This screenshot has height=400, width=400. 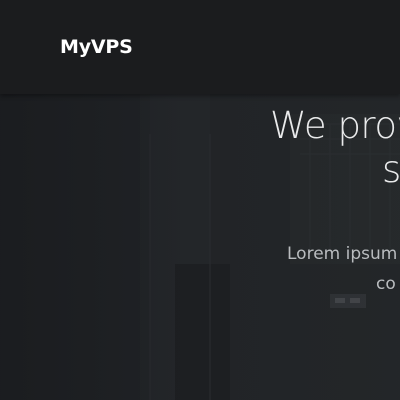 I want to click on hero-headline-line-2: s, so click(x=391, y=169).